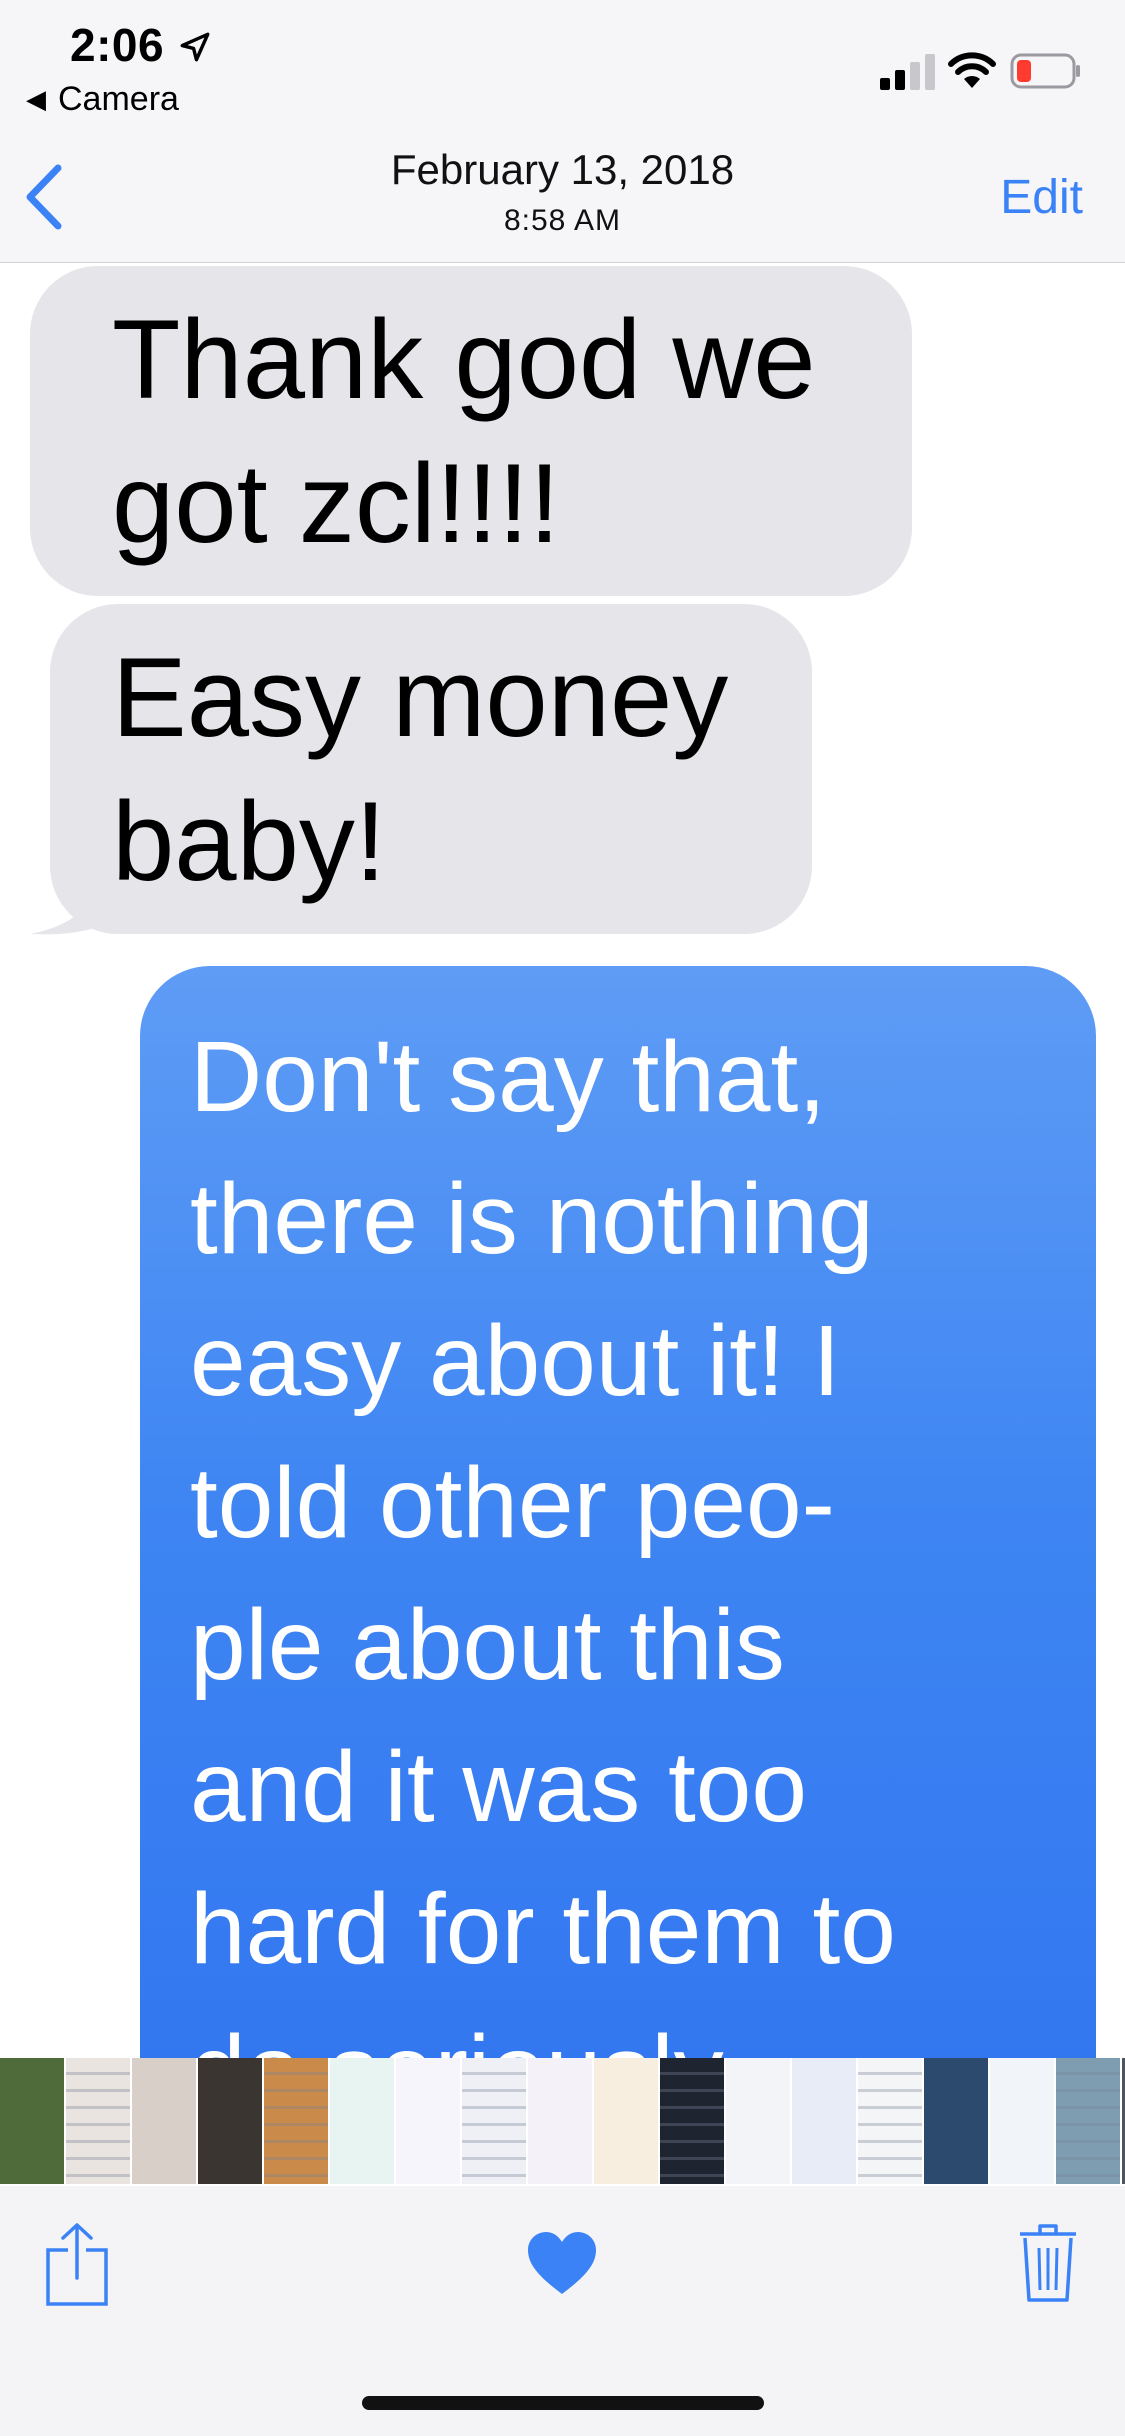 Image resolution: width=1125 pixels, height=2436 pixels. I want to click on navigation-bar: February 13, 2018 8:58 AM Edit, so click(562, 197).